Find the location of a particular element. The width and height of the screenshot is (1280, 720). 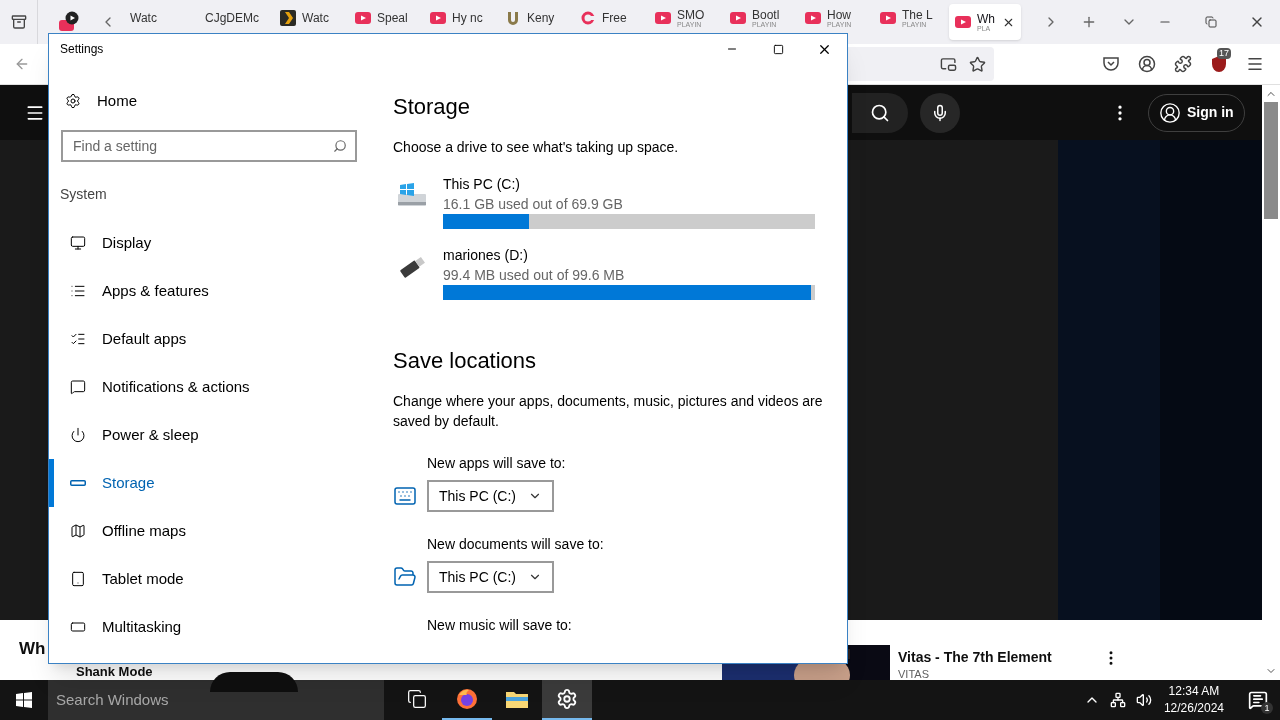

clock: 12:34 AM 12/26/2024 is located at coordinates (1193, 700).